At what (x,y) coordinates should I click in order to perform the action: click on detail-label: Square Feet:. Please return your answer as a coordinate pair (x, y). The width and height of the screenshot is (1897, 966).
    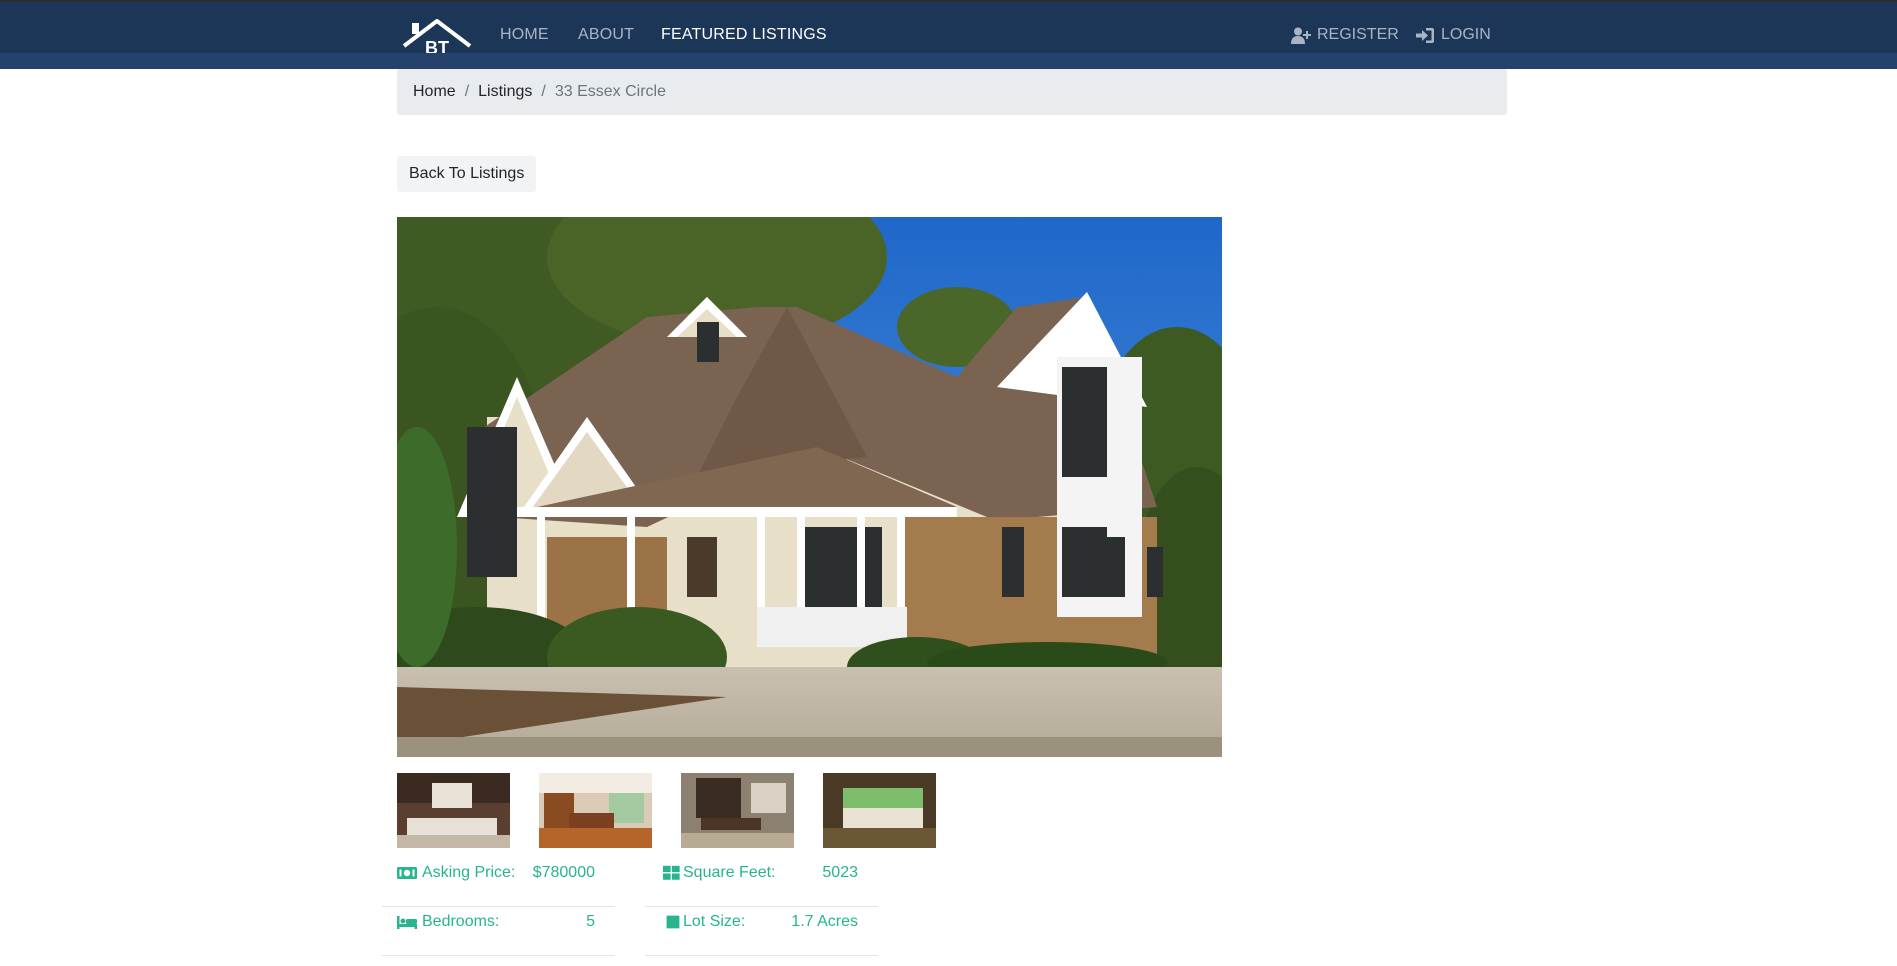
    Looking at the image, I should click on (729, 872).